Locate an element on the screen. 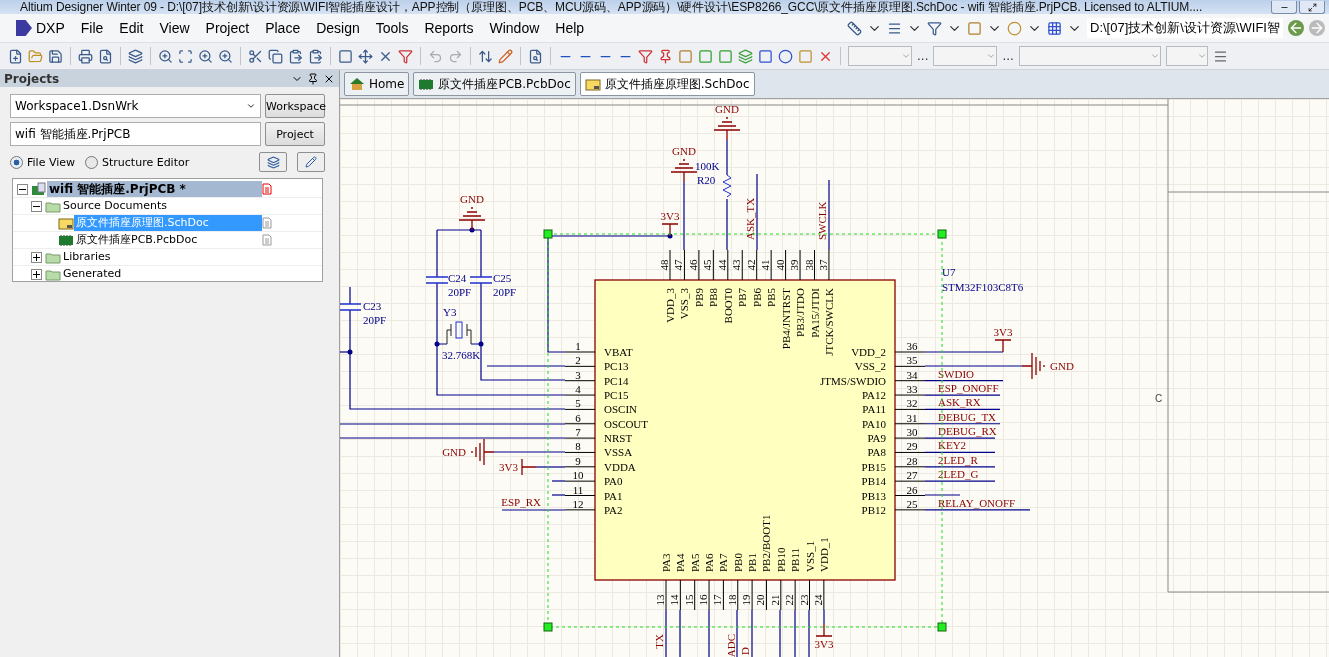 The width and height of the screenshot is (1329, 657). net-label: KEY2 is located at coordinates (952, 445).